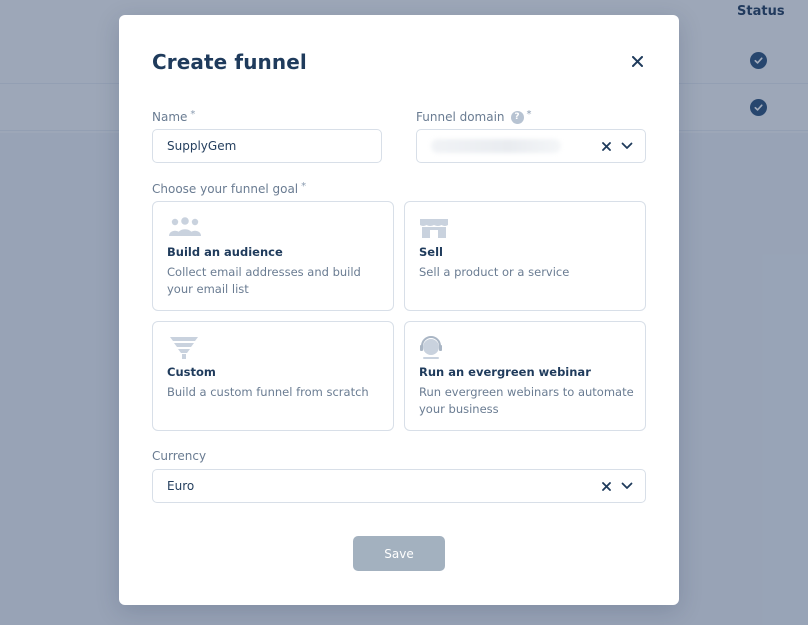  I want to click on funnel-domain-label-text: Funnel domain, so click(460, 117).